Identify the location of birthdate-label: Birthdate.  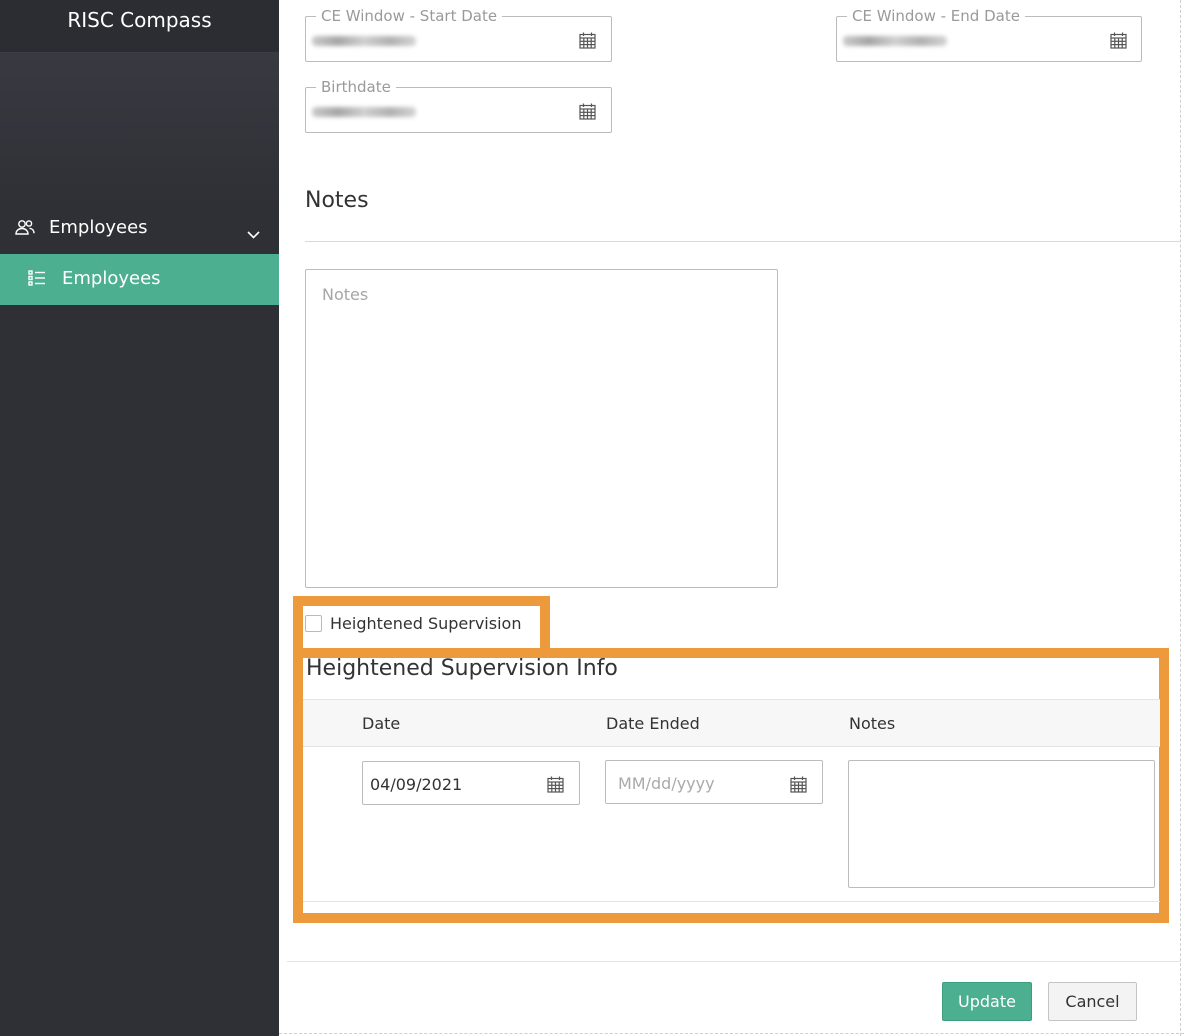
(356, 87).